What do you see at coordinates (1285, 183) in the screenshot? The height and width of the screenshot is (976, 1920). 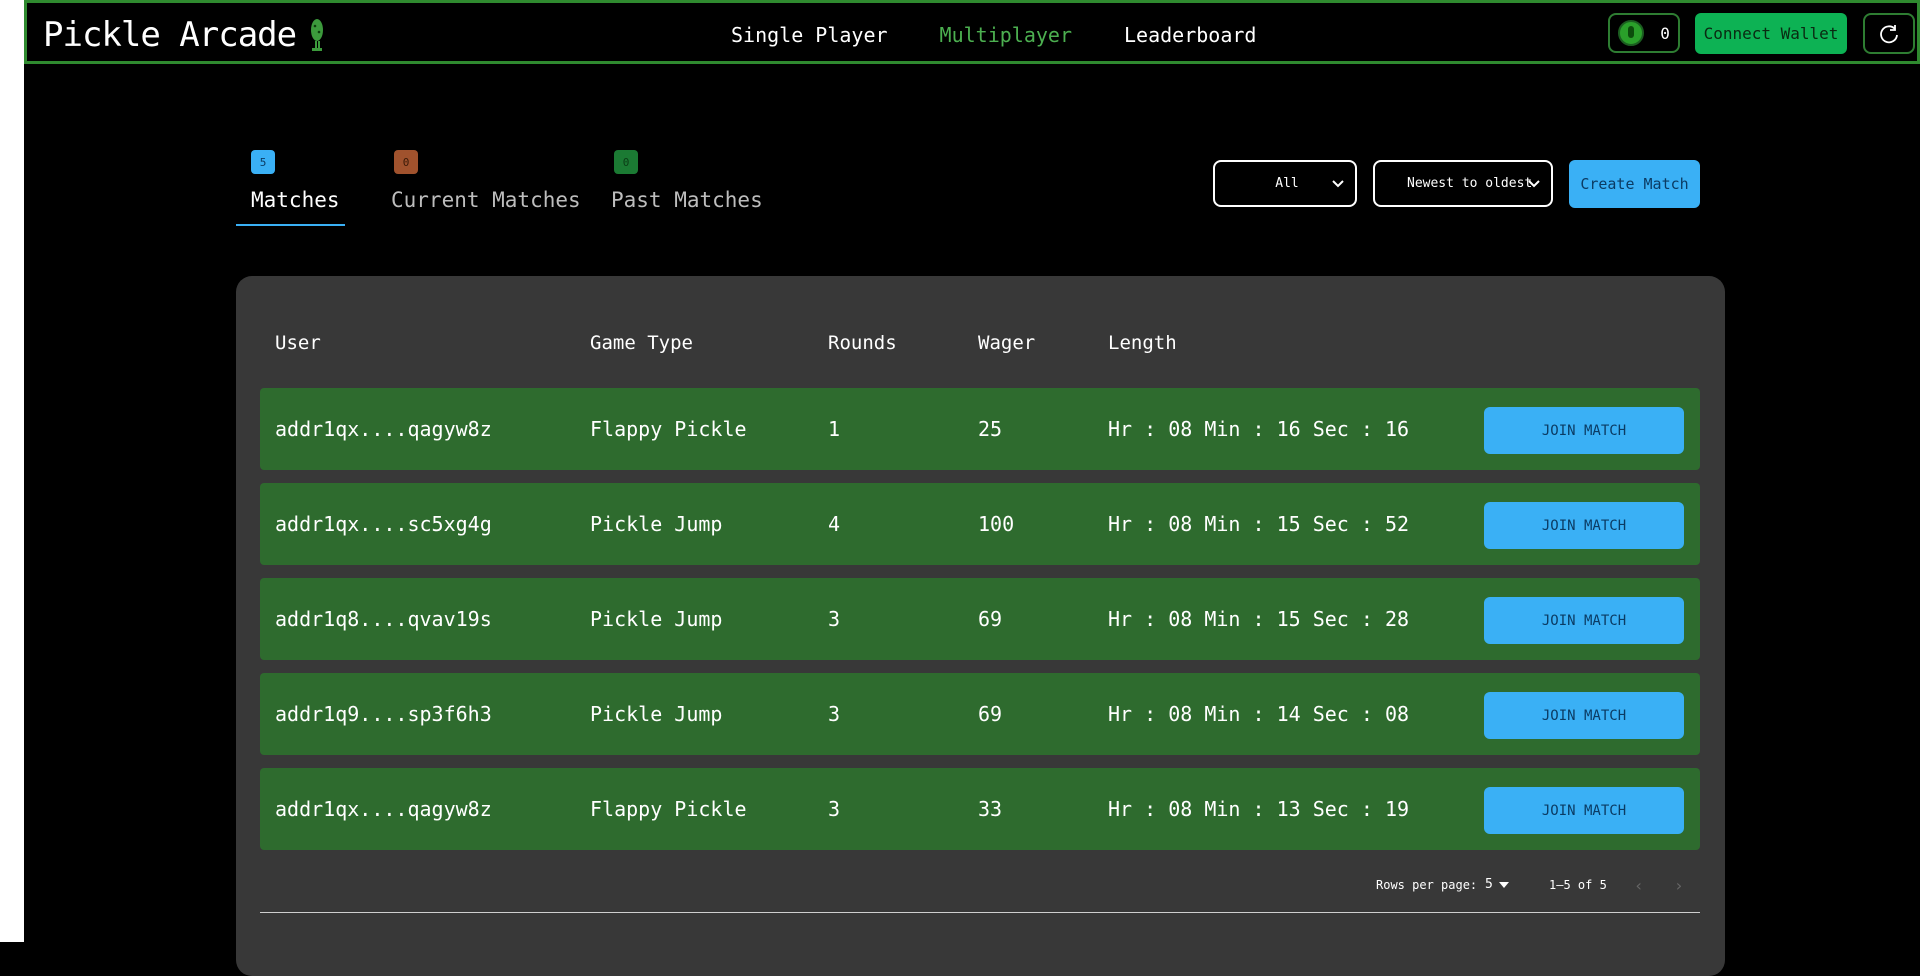 I see `game-filter-select: All` at bounding box center [1285, 183].